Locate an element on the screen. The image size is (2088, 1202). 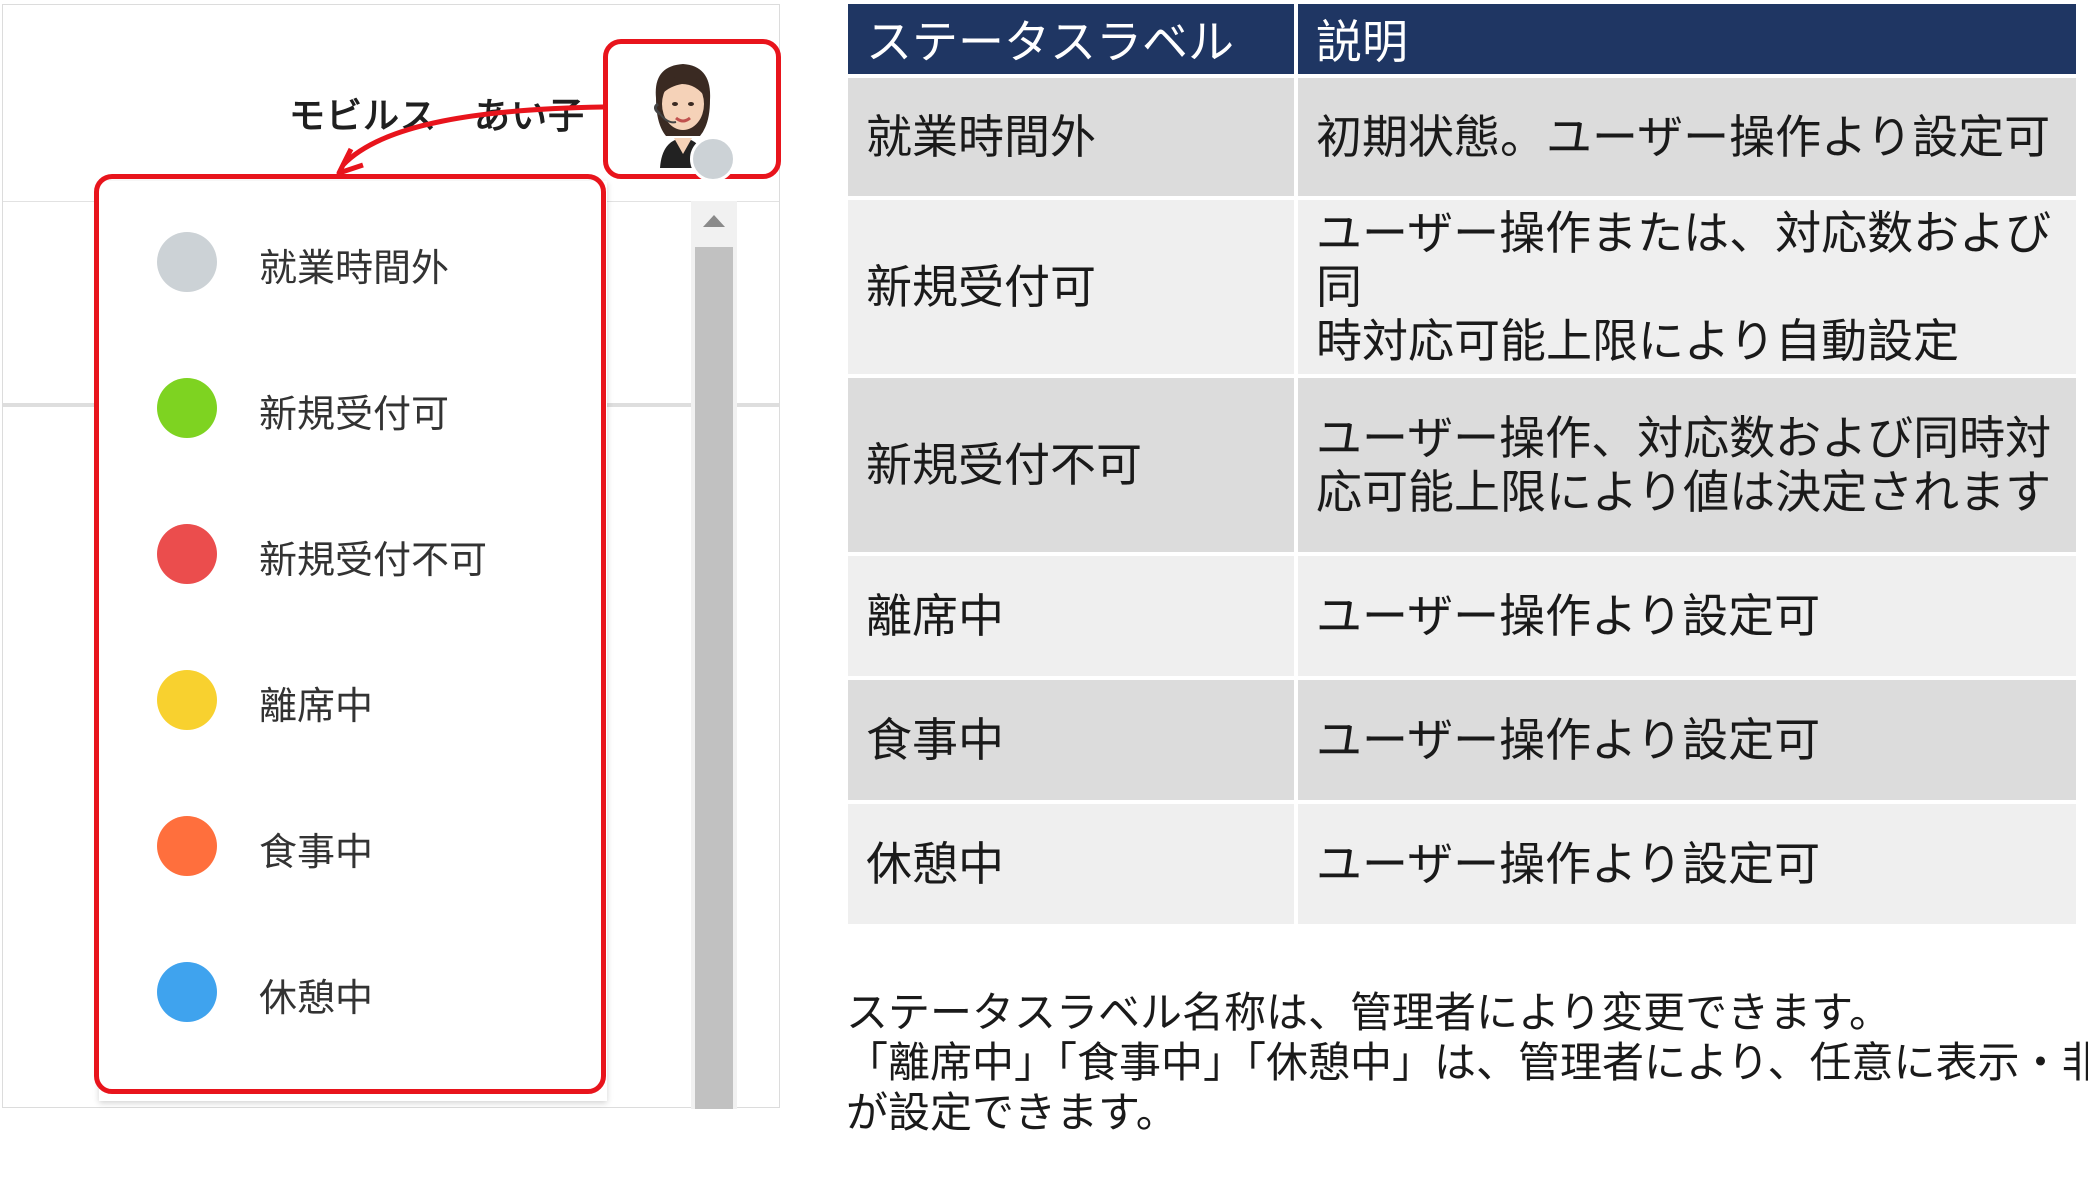
dropdown-scrollbar is located at coordinates (714, 655).